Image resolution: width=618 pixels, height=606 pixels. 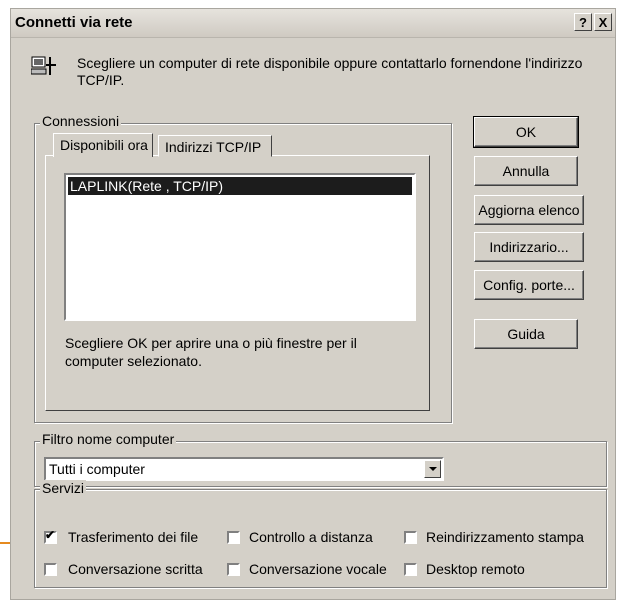 I want to click on filtro-label: Filtro nome computer, so click(x=108, y=439).